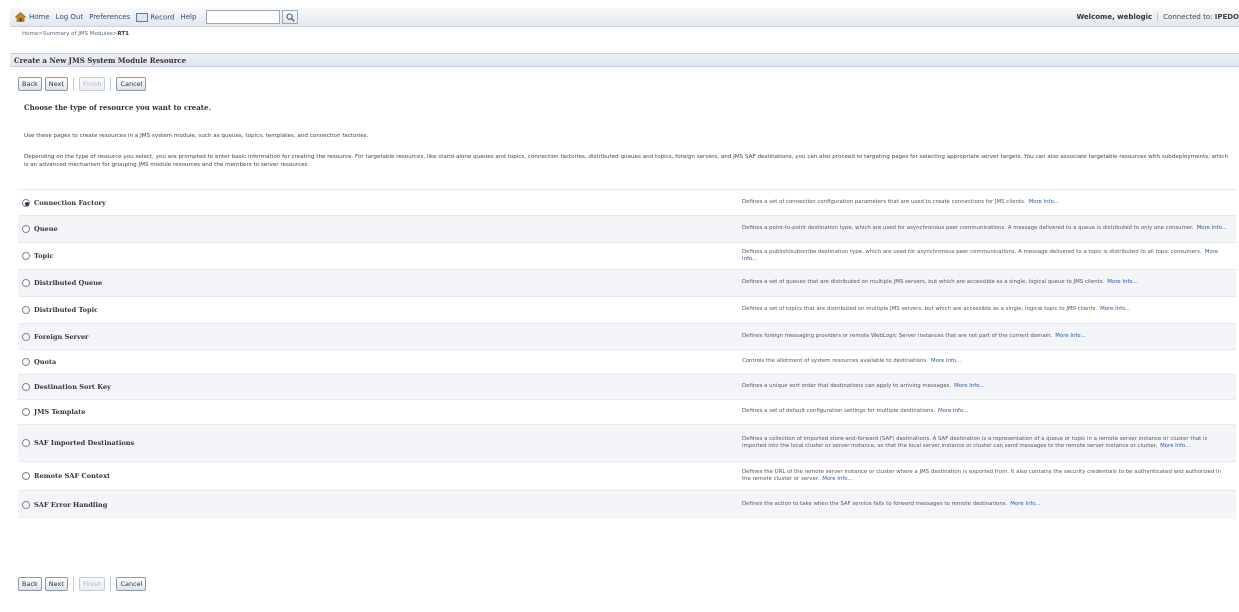 Image resolution: width=1239 pixels, height=612 pixels. What do you see at coordinates (162, 17) in the screenshot?
I see `record-label: Record` at bounding box center [162, 17].